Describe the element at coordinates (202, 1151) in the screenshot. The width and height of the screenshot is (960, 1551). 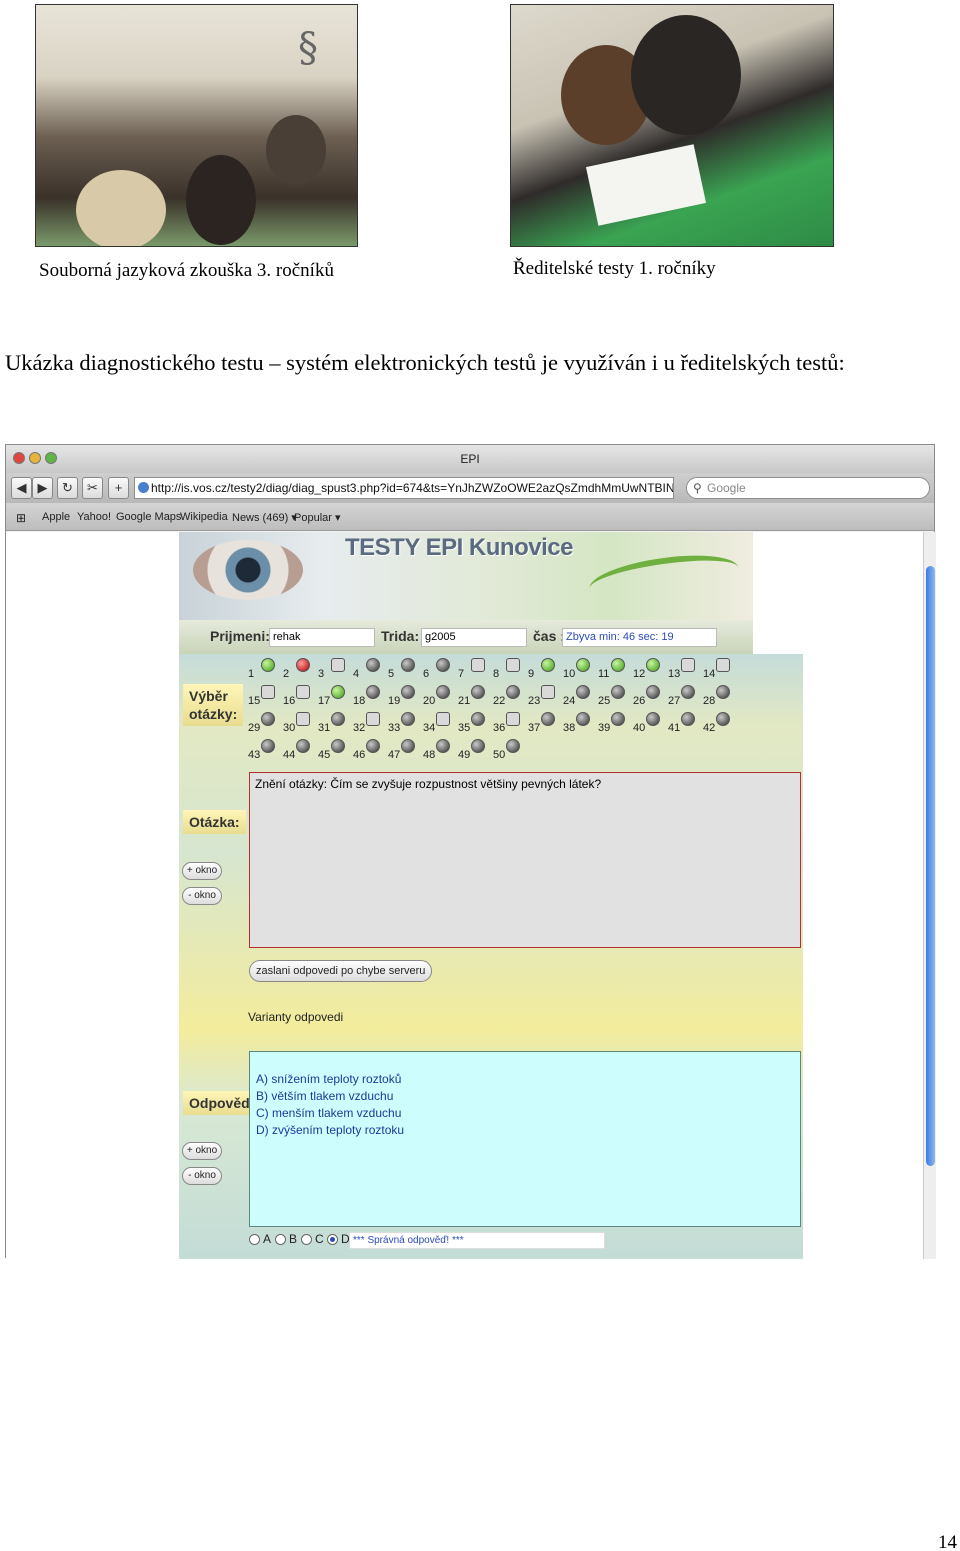
I see `expand-answer-button: + okno` at that location.